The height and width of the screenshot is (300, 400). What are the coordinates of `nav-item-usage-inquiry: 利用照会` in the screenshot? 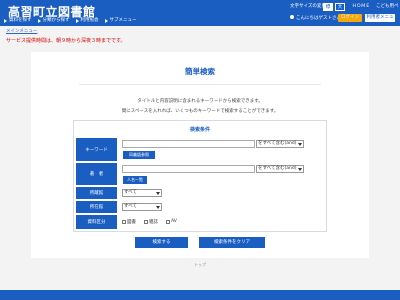 It's located at (87, 21).